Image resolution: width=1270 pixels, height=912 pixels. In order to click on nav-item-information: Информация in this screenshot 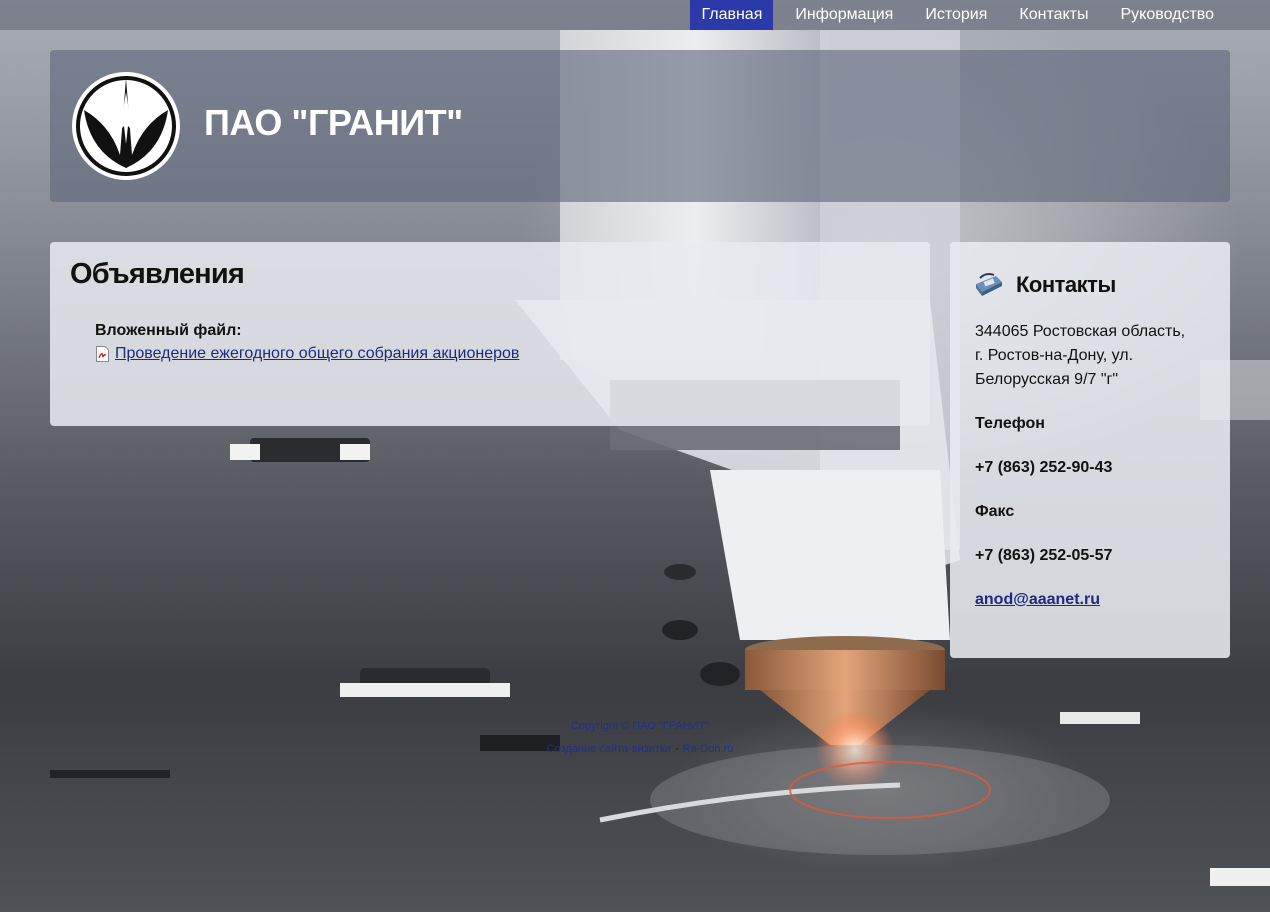, I will do `click(844, 15)`.